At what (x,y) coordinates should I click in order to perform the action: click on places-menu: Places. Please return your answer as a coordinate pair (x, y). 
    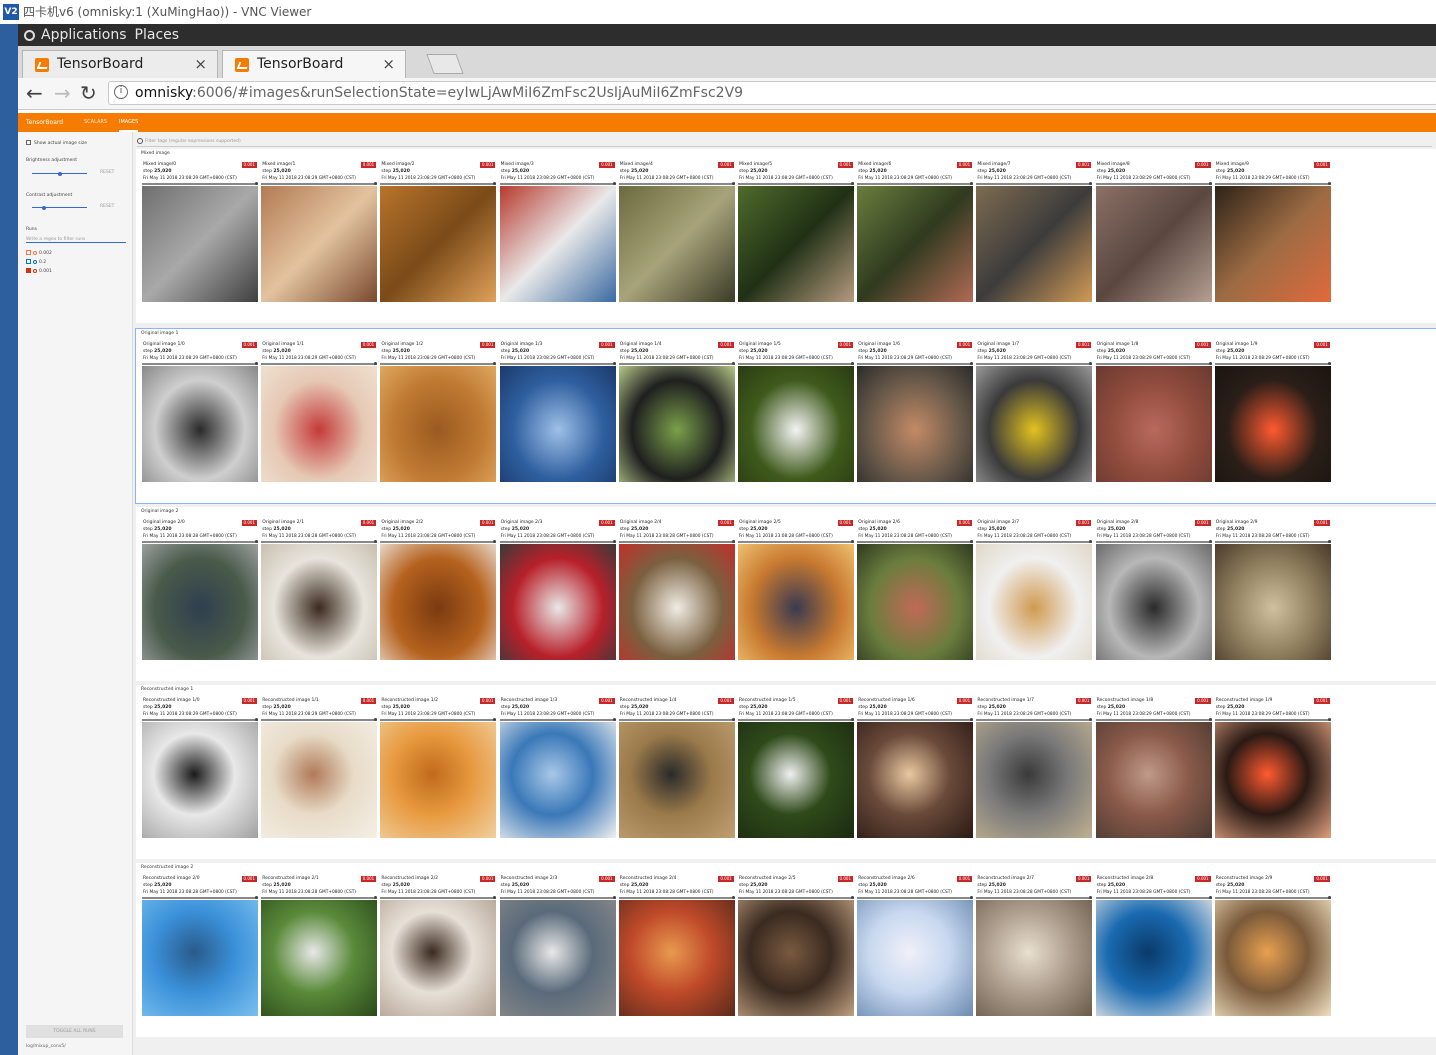
    Looking at the image, I should click on (157, 35).